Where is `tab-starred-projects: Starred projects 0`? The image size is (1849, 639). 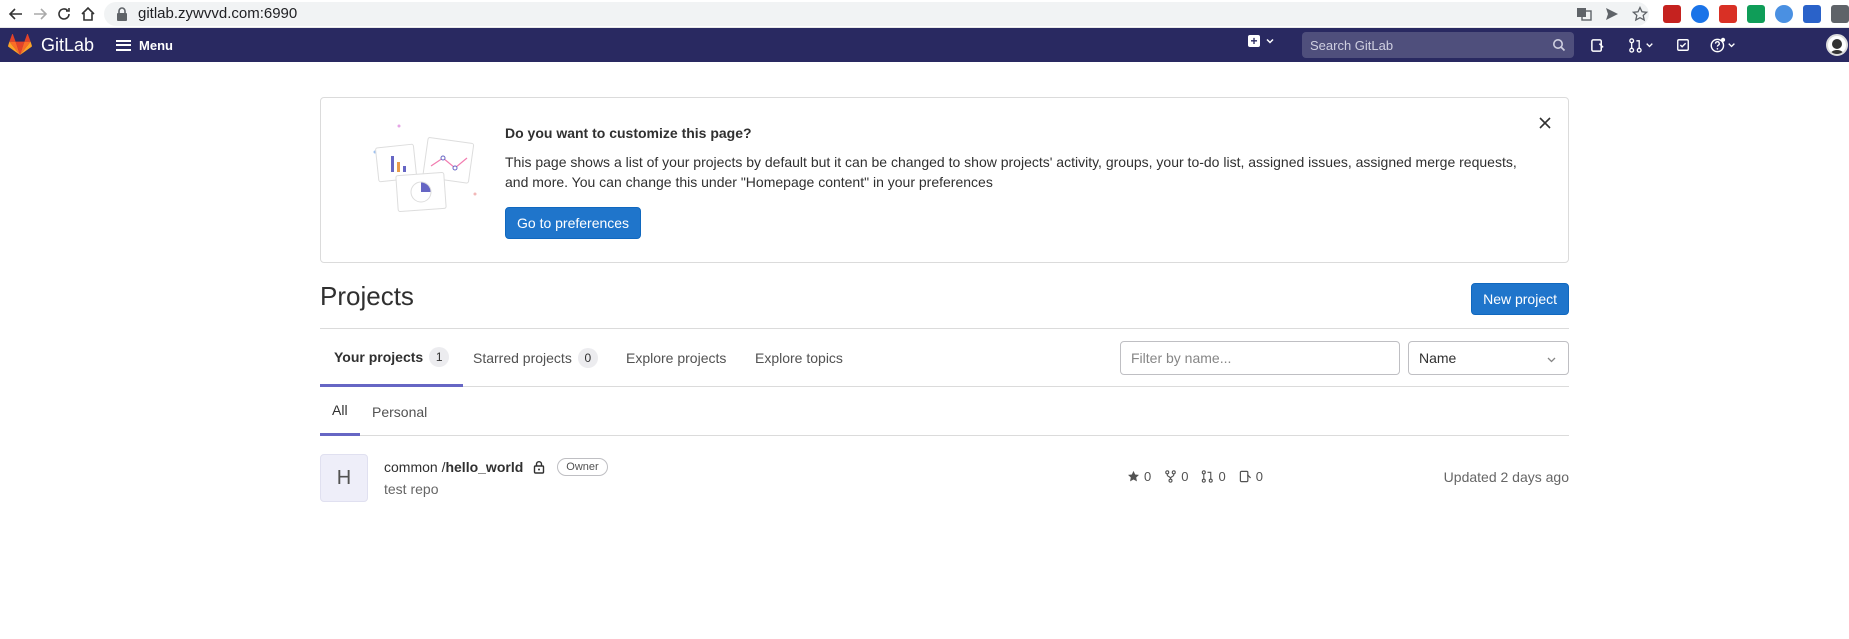 tab-starred-projects: Starred projects 0 is located at coordinates (535, 358).